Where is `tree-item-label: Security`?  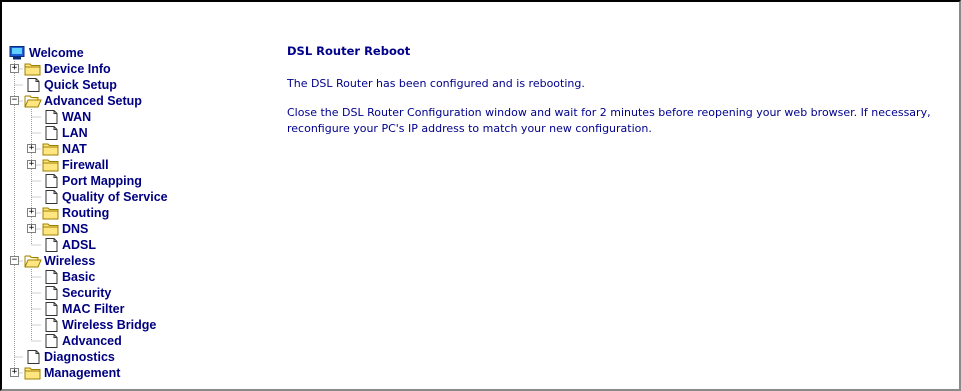
tree-item-label: Security is located at coordinates (87, 293).